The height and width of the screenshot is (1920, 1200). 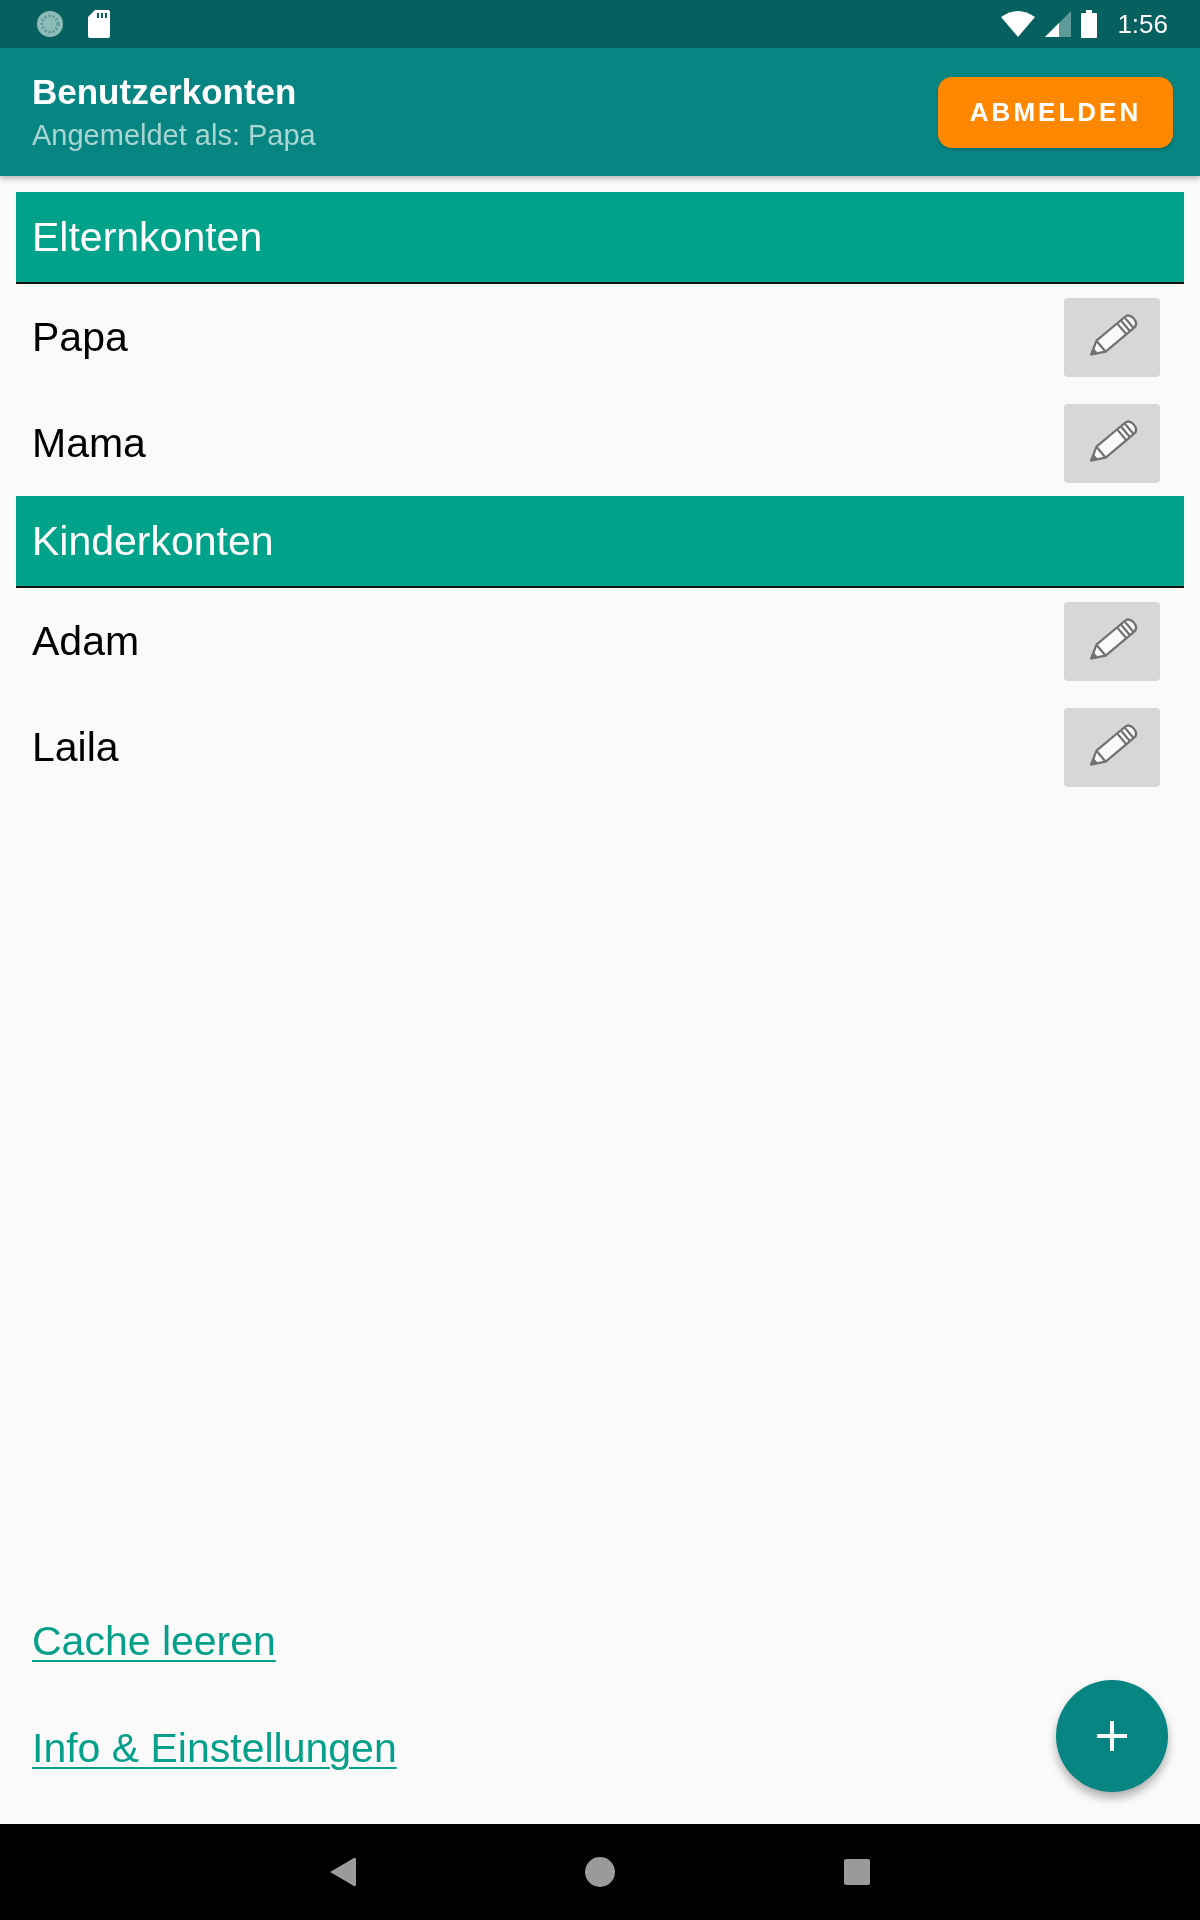 I want to click on section-header: Elternkonten, so click(x=600, y=238).